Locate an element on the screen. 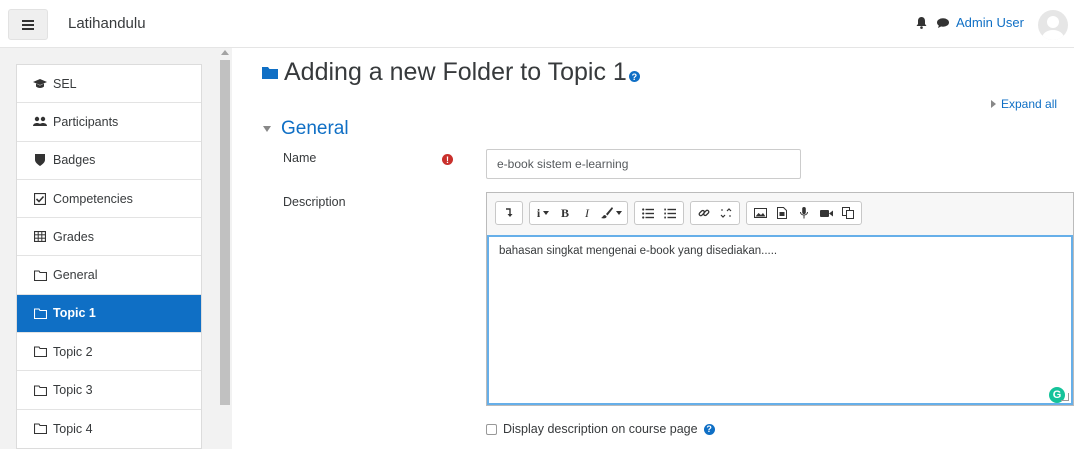 The height and width of the screenshot is (449, 1074). sidebar-item-participants: Participants is located at coordinates (109, 122).